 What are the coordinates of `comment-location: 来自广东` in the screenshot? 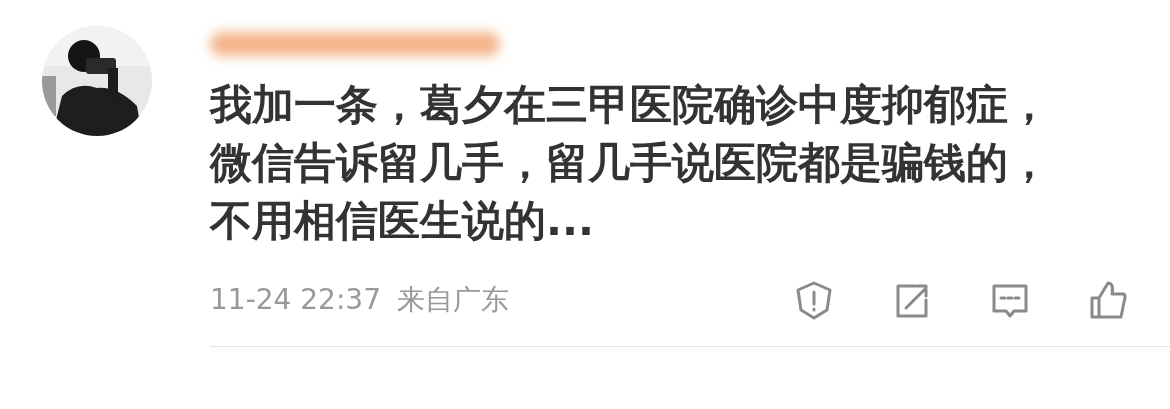 It's located at (452, 300).